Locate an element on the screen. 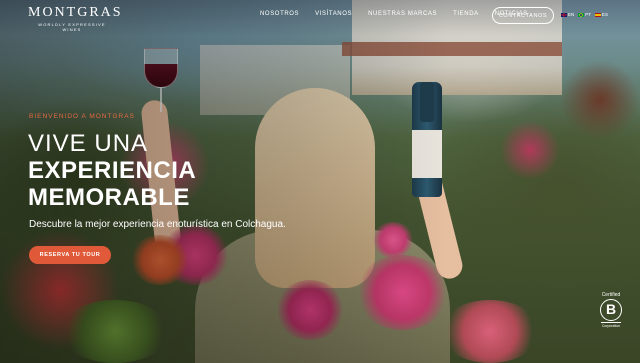 Image resolution: width=640 pixels, height=363 pixels. brand-name: MONTGRAS is located at coordinates (75, 12).